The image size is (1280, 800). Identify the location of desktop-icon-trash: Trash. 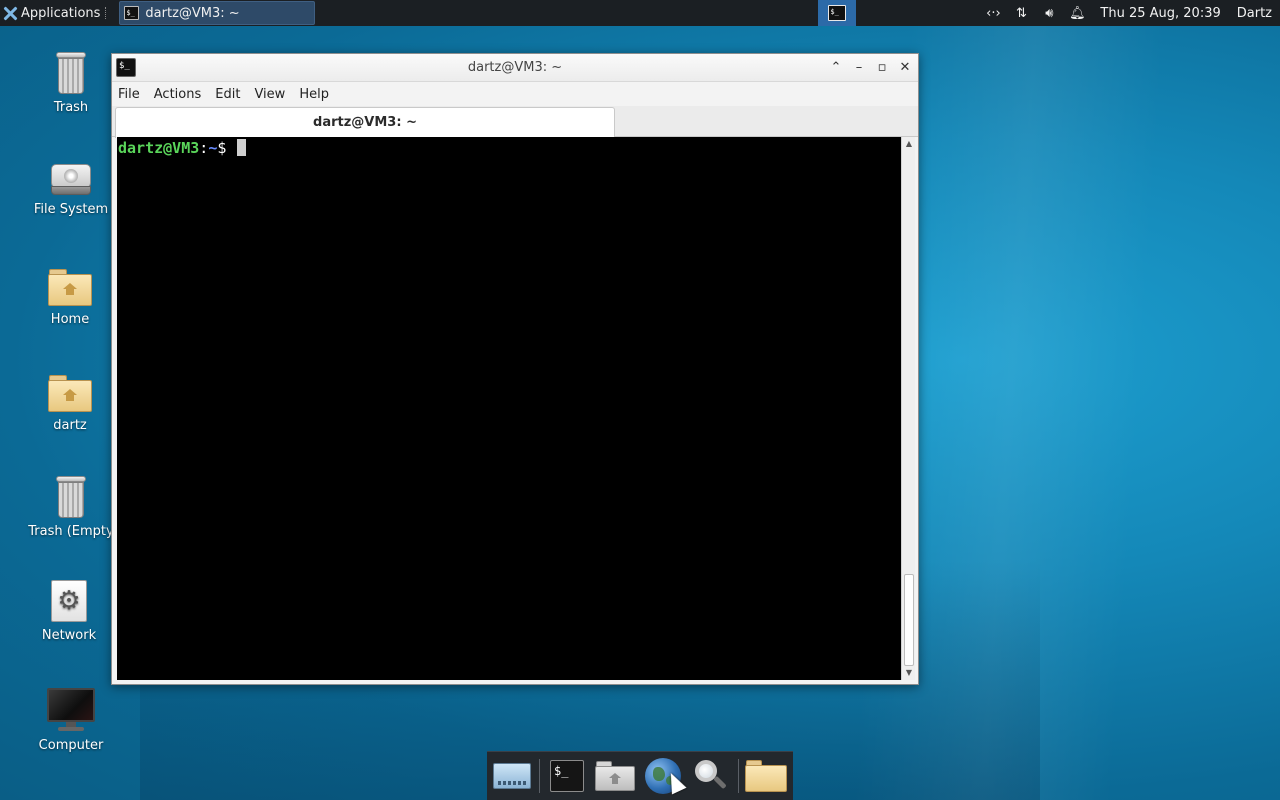
(71, 83).